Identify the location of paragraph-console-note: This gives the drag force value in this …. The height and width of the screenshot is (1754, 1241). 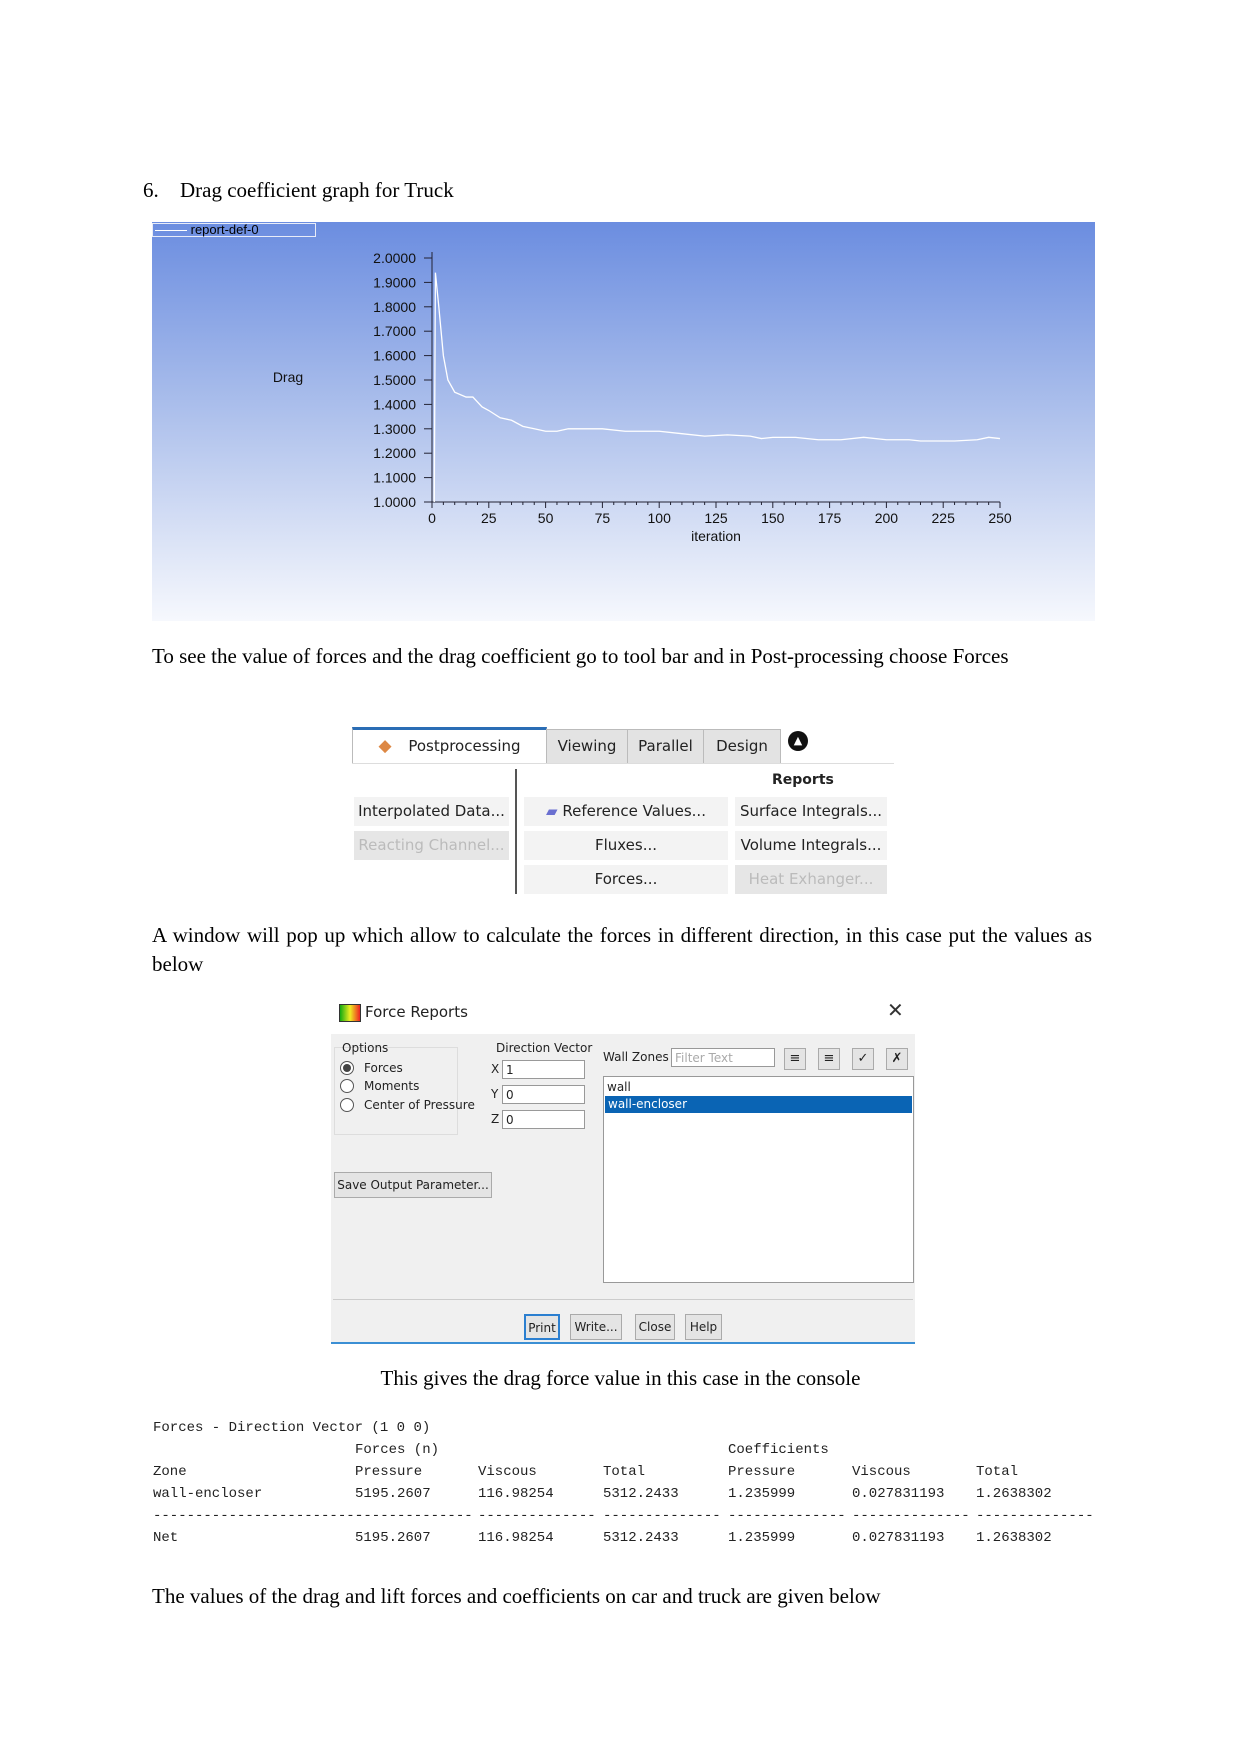
(620, 1378).